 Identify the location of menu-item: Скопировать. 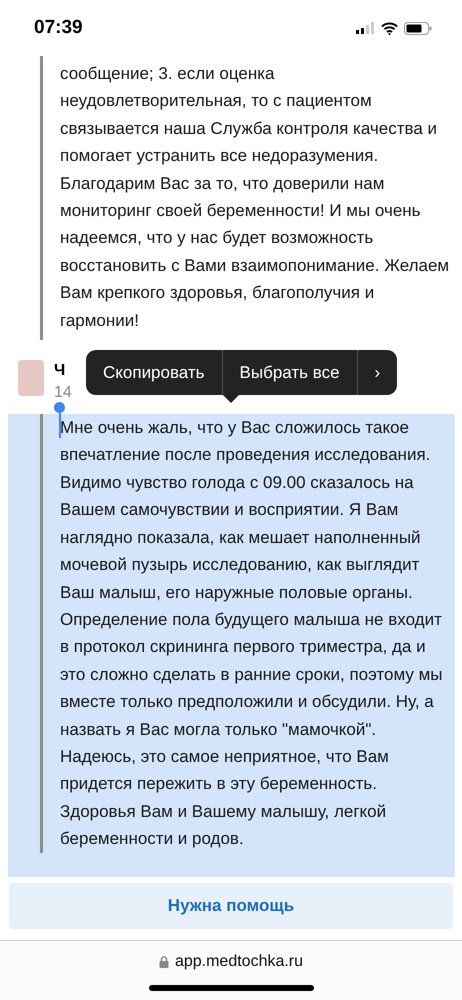
(154, 373).